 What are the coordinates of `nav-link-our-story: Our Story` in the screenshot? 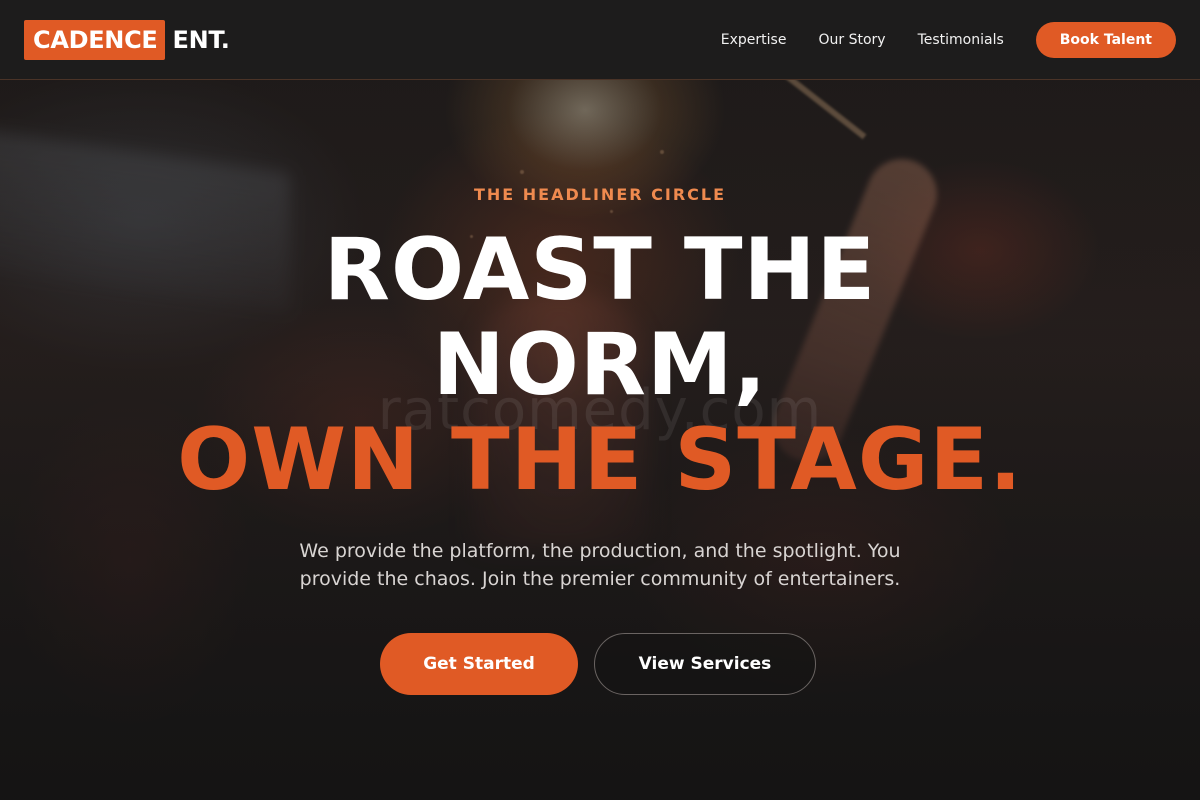 It's located at (851, 40).